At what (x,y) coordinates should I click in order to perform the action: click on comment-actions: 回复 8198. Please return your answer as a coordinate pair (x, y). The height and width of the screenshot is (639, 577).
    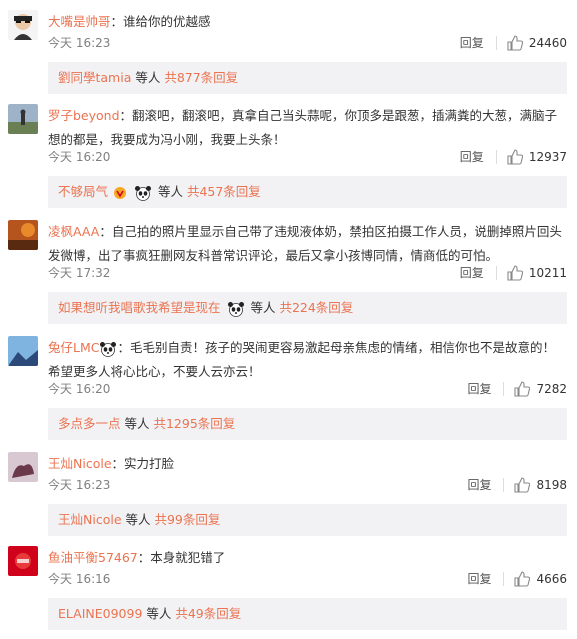
    Looking at the image, I should click on (517, 484).